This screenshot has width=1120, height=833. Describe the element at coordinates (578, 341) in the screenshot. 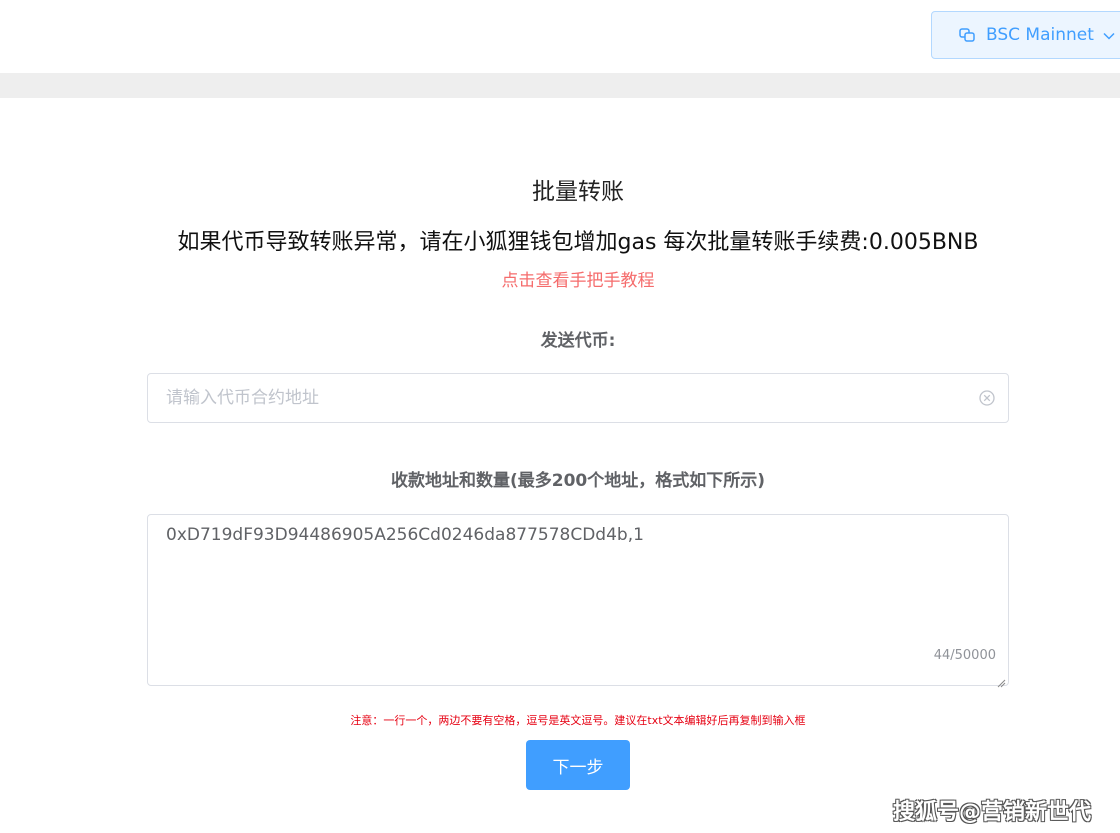

I see `send-token-label: 发送代币:` at that location.